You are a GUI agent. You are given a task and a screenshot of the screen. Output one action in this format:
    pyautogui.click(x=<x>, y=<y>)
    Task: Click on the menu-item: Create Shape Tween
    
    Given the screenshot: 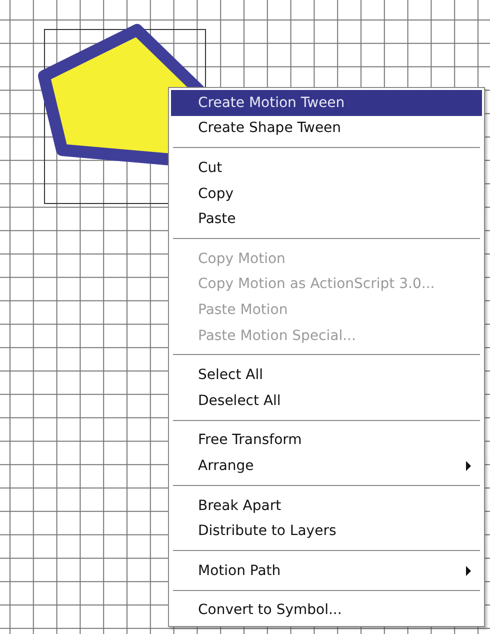 What is the action you would take?
    pyautogui.click(x=326, y=129)
    